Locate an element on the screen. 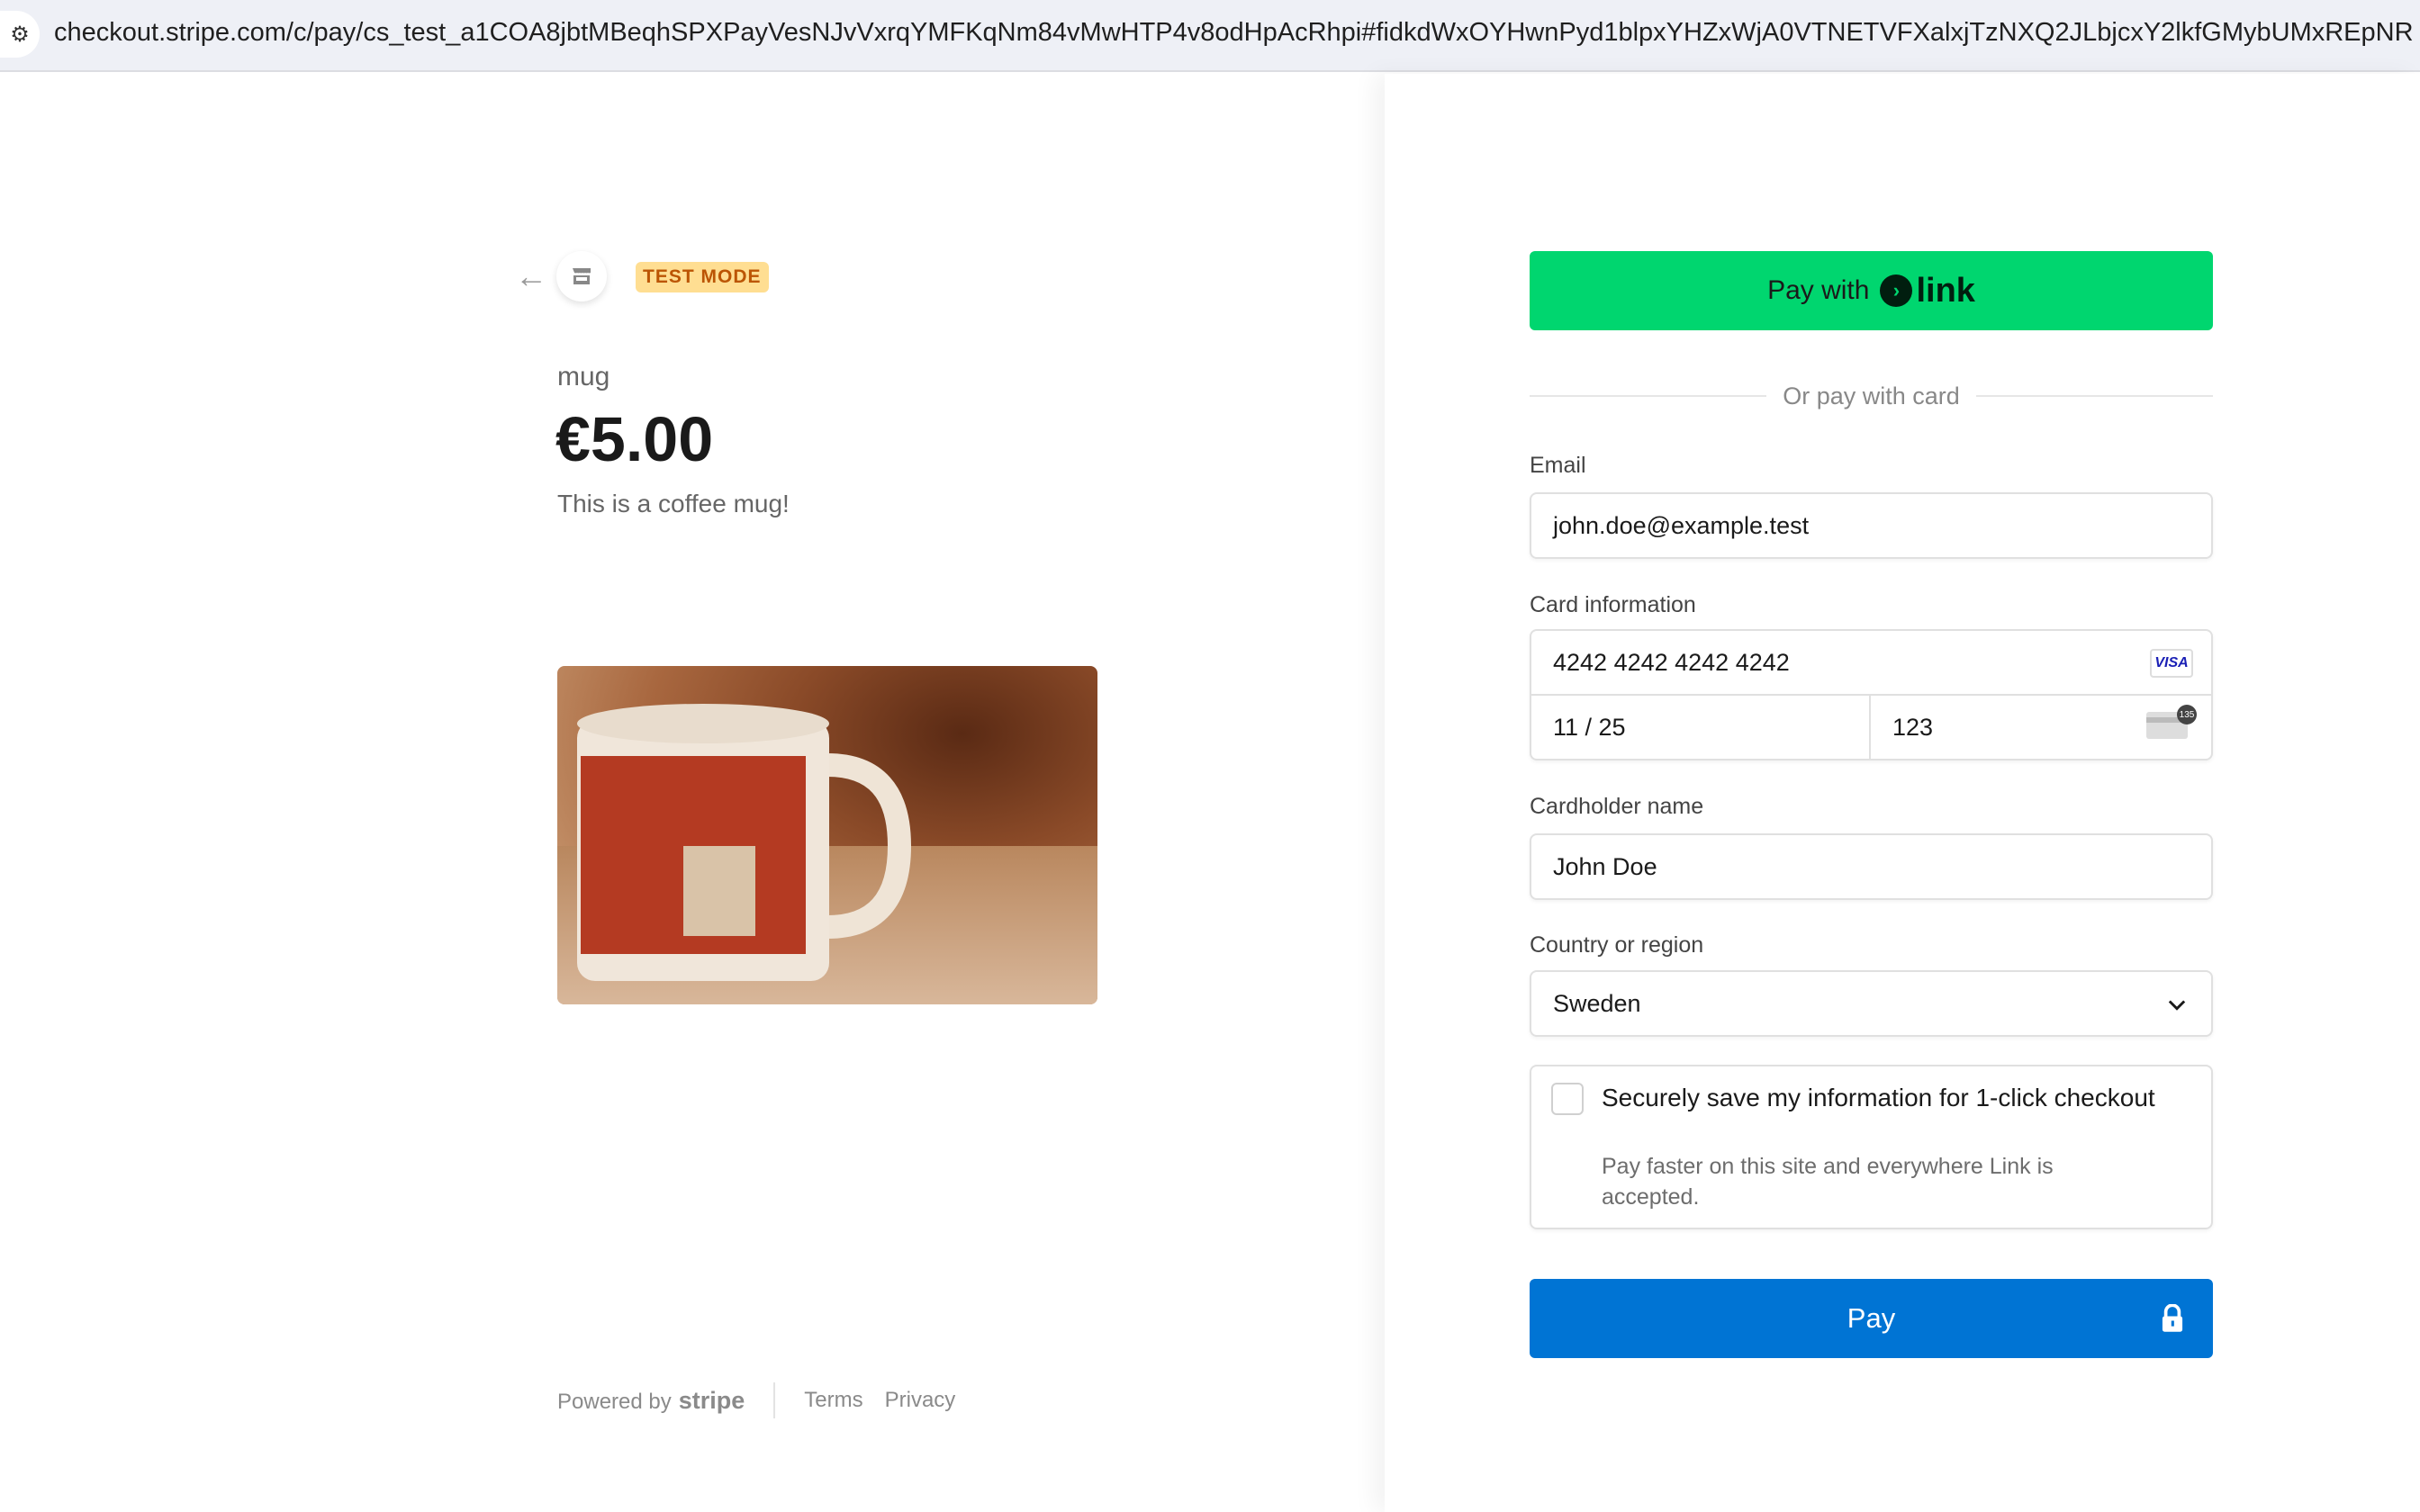  card-info-label: Card information is located at coordinates (1613, 605).